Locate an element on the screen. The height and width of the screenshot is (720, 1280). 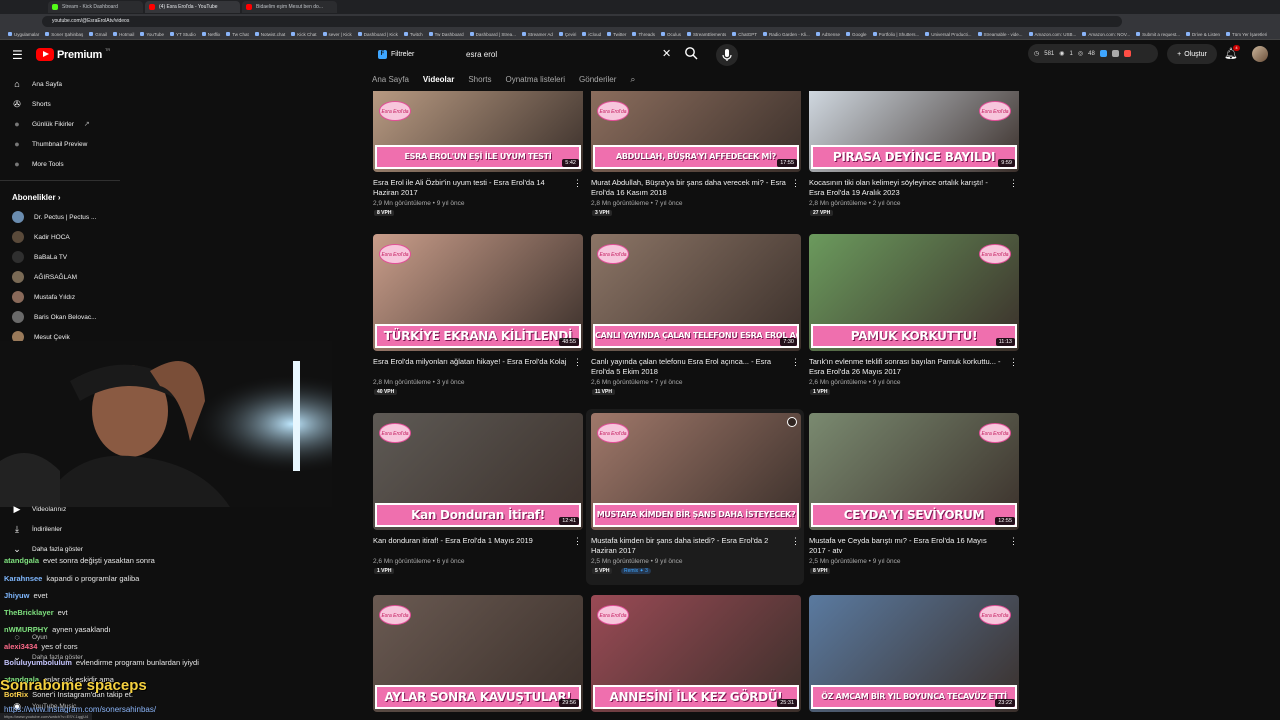
sidebar-item-shorts: ✇ Shorts is located at coordinates (31, 104).